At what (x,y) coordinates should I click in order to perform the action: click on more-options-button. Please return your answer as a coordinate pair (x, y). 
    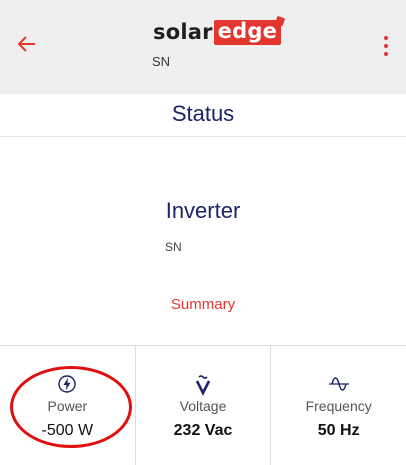
    Looking at the image, I should click on (386, 48).